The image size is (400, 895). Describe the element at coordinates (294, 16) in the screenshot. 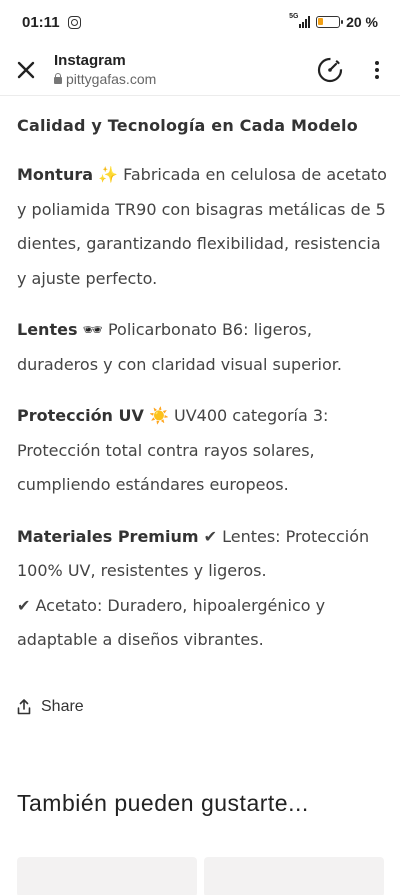

I see `network-type: 5G` at that location.